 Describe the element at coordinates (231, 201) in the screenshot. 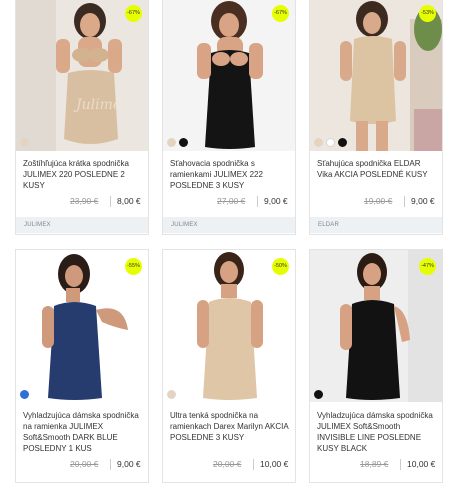

I see `old-price: 27,00 €` at that location.